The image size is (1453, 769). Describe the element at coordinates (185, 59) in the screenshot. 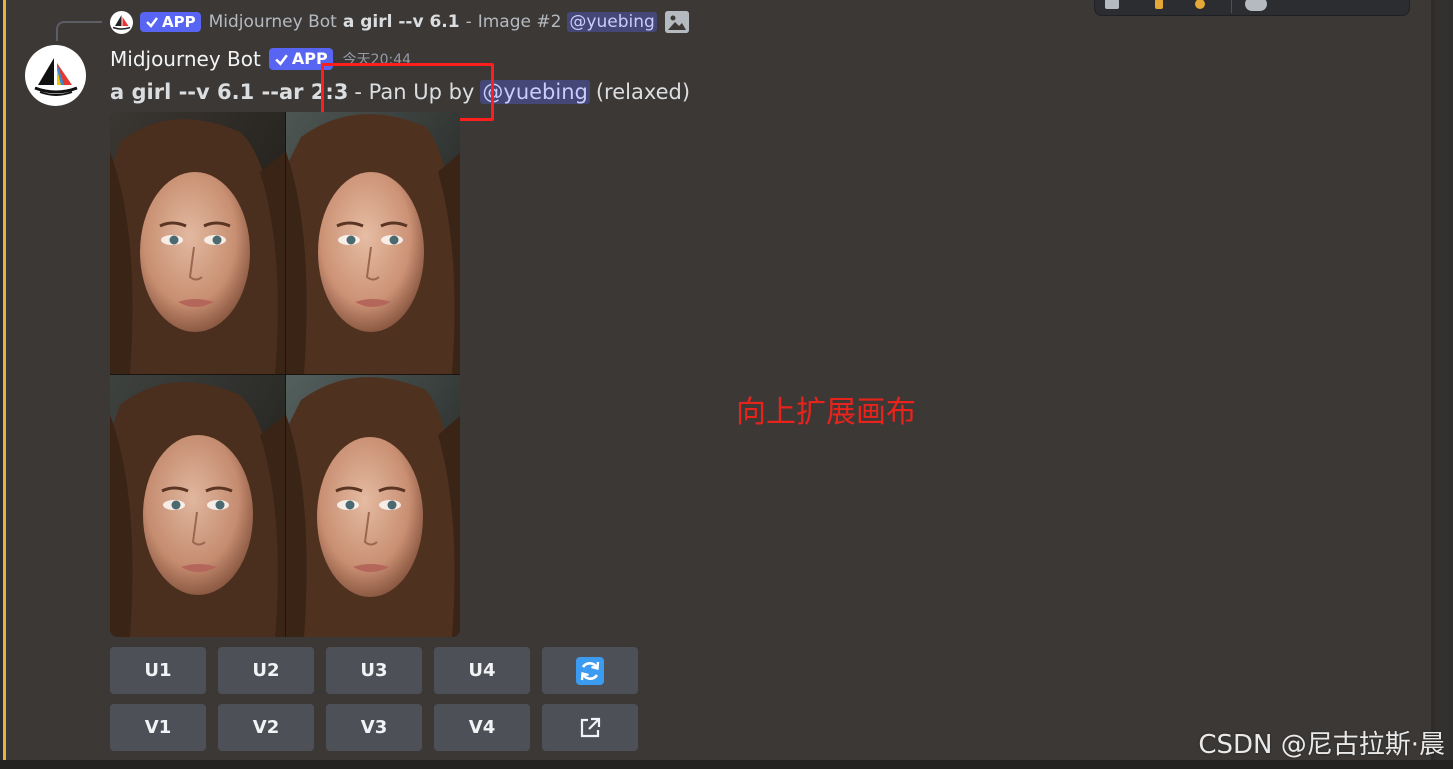

I see `username: Midjourney Bot` at that location.